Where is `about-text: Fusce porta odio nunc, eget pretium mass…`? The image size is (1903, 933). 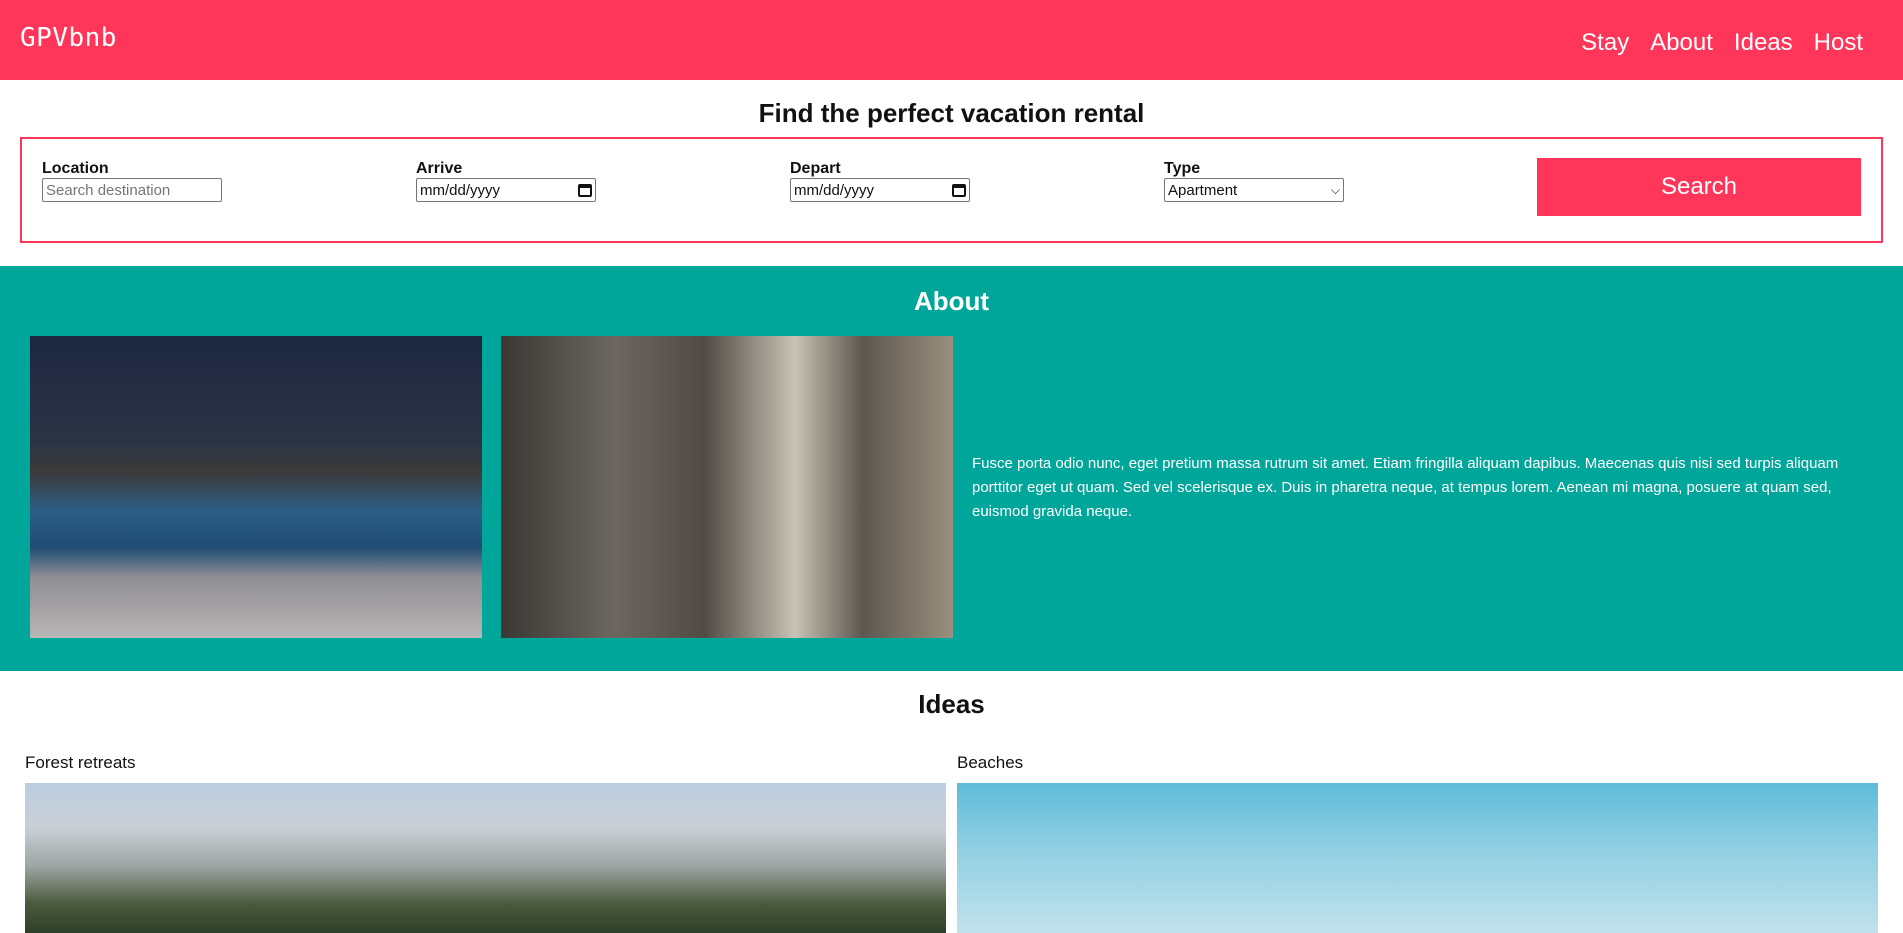
about-text: Fusce porta odio nunc, eget pretium mass… is located at coordinates (1405, 487).